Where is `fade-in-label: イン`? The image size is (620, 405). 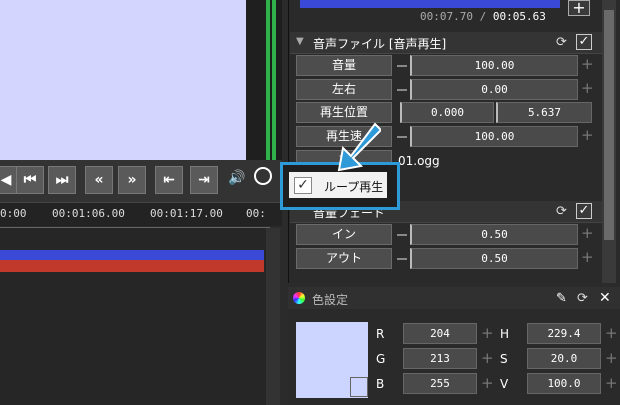
fade-in-label: イン is located at coordinates (344, 234).